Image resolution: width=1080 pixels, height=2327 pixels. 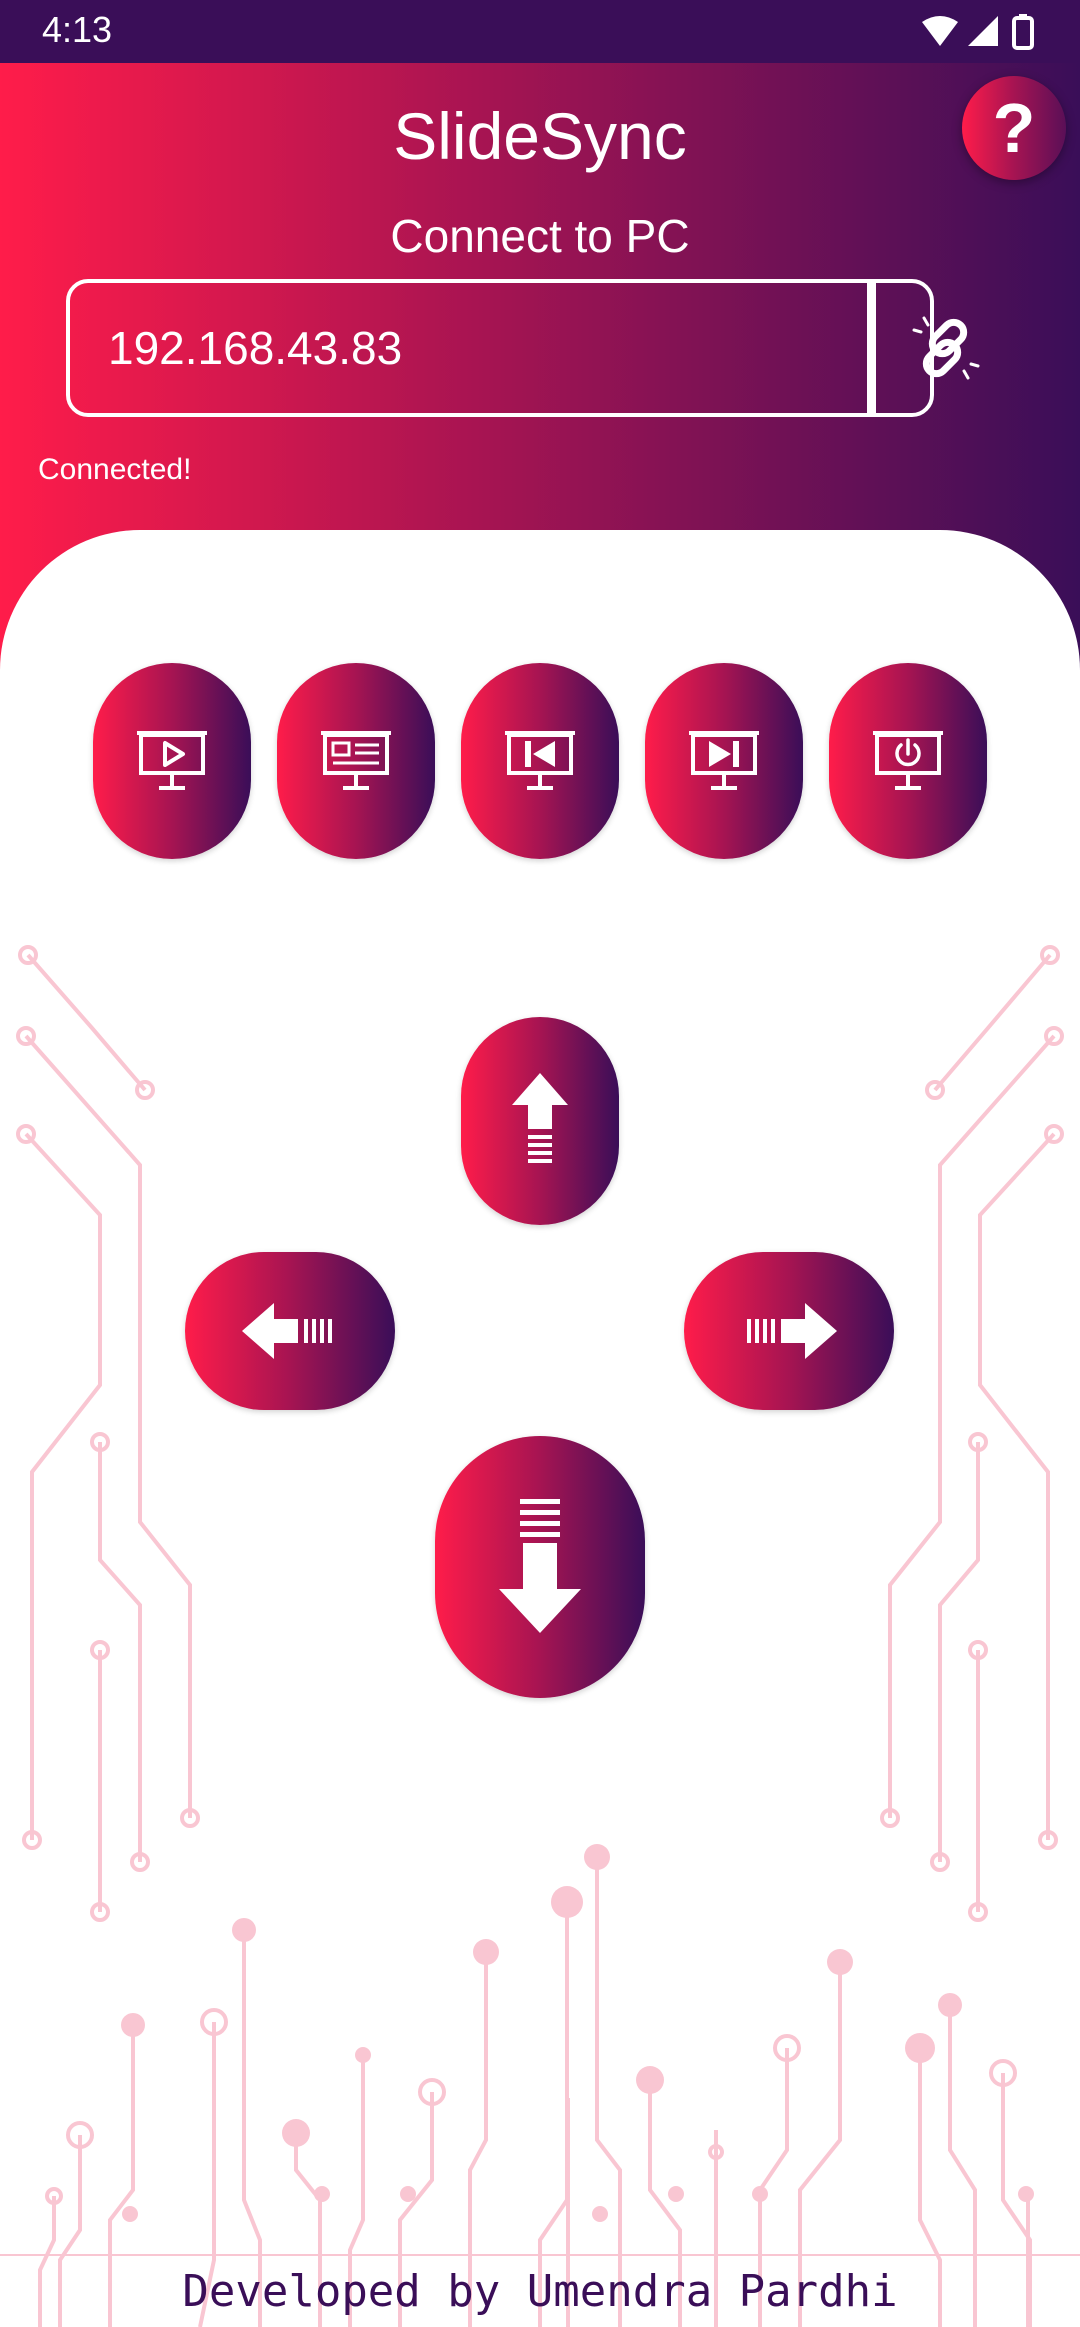 I want to click on down-button, so click(x=540, y=1567).